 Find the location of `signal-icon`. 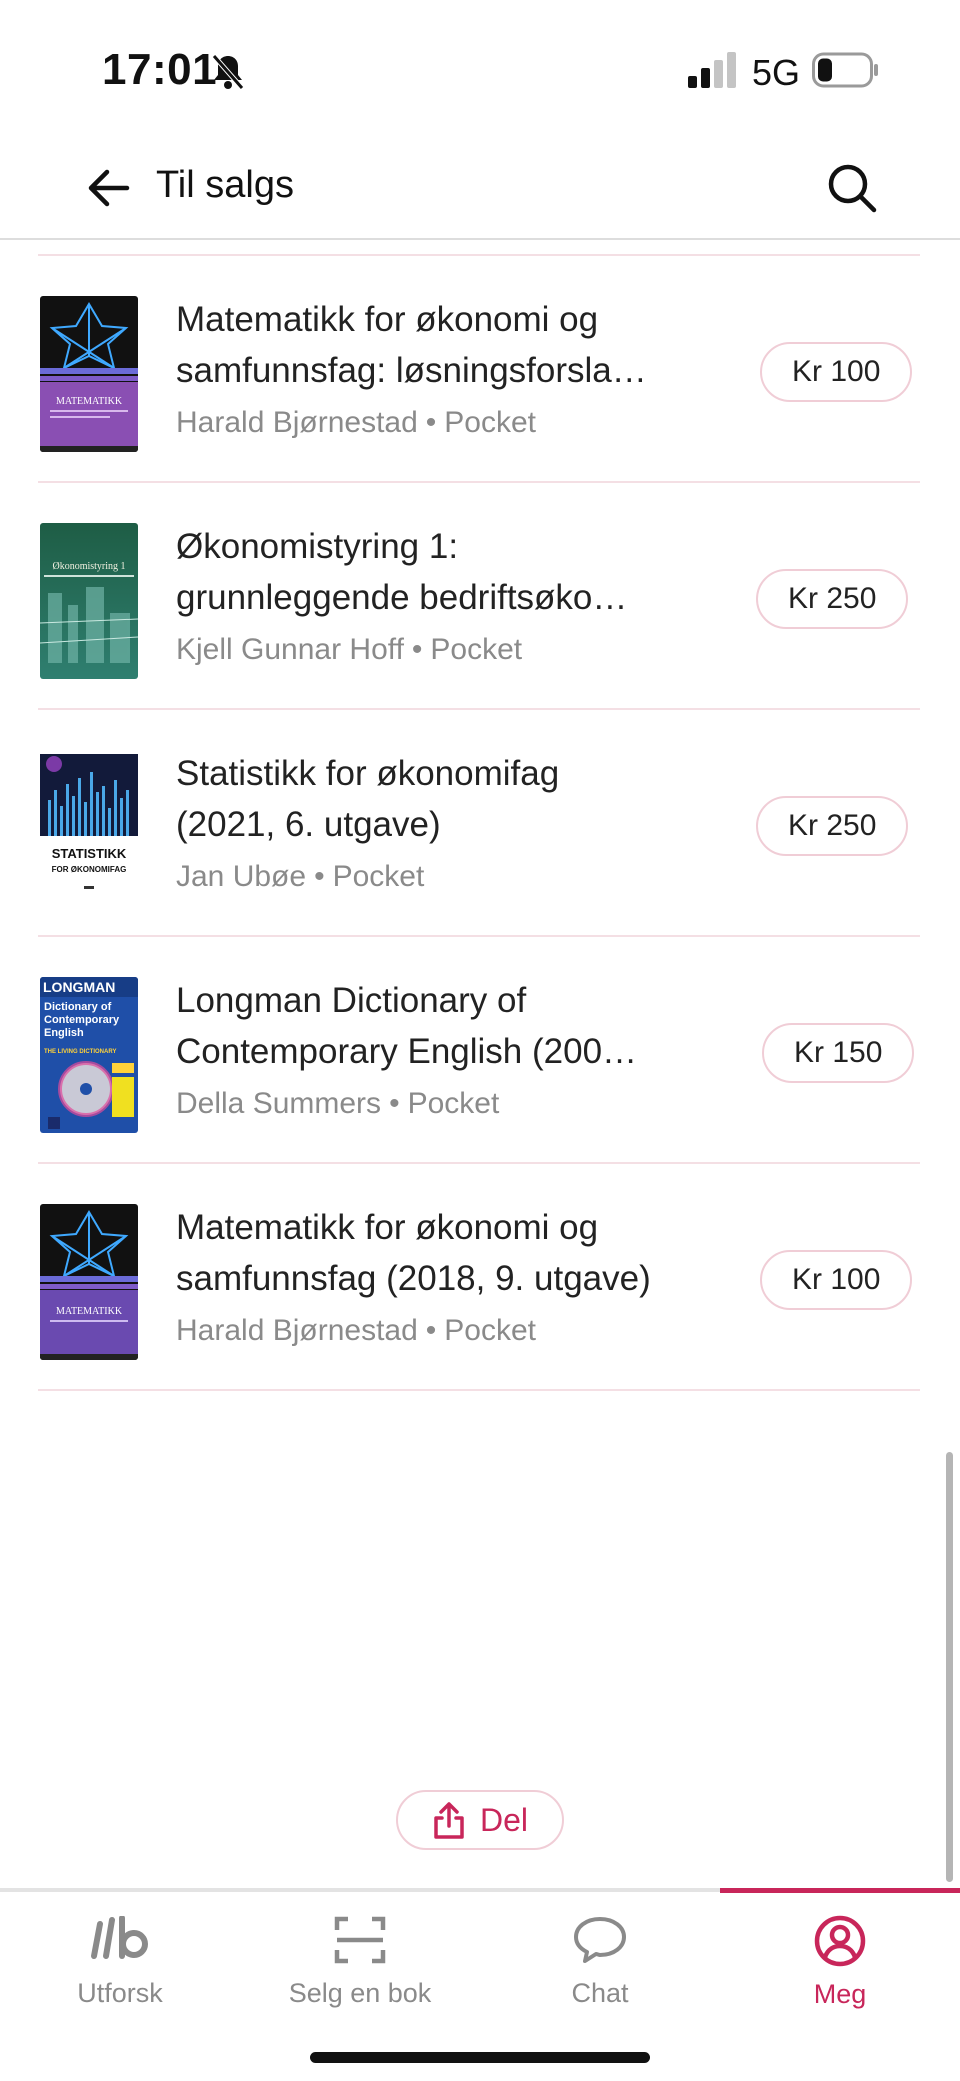

signal-icon is located at coordinates (712, 70).